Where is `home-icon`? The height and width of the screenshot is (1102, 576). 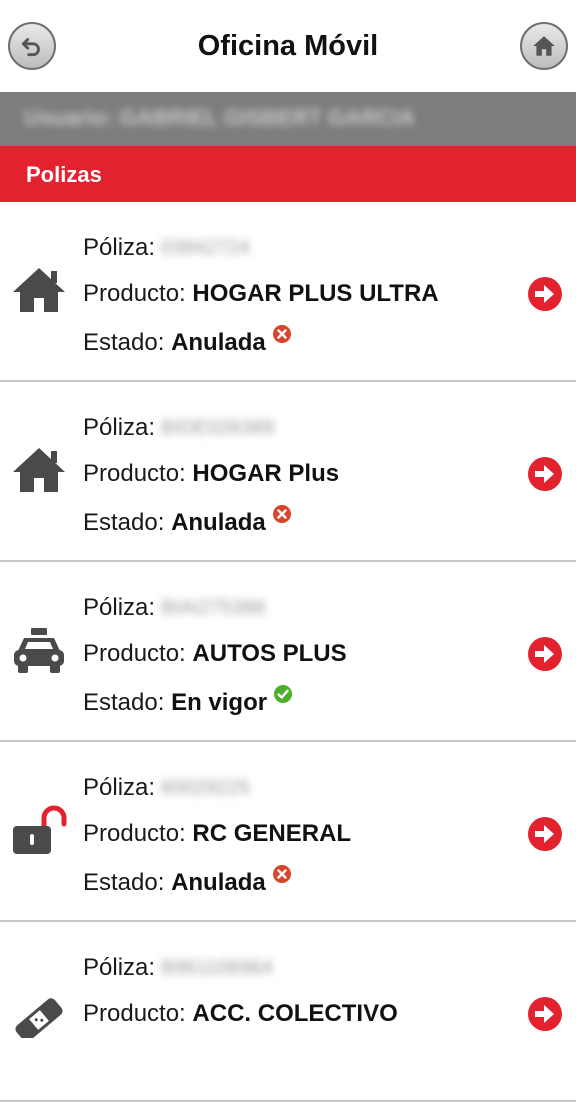 home-icon is located at coordinates (544, 46).